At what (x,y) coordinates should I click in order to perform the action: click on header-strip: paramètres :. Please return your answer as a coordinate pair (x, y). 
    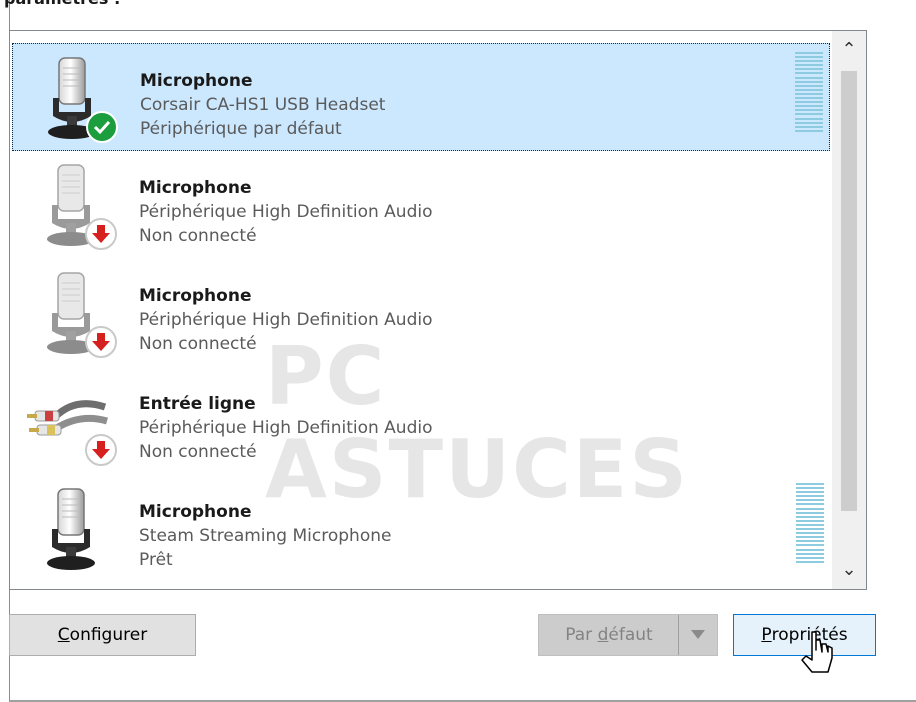
    Looking at the image, I should click on (458, 5).